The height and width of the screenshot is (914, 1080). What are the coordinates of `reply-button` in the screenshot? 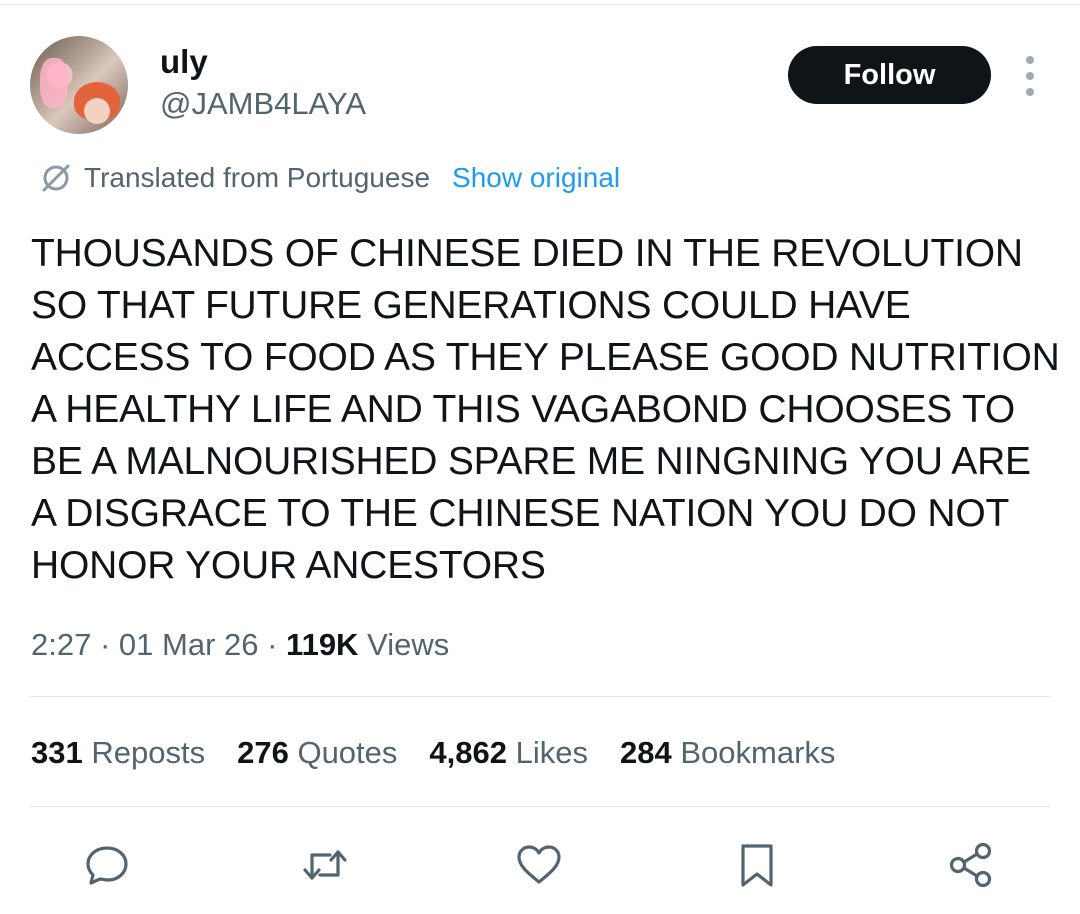 It's located at (107, 865).